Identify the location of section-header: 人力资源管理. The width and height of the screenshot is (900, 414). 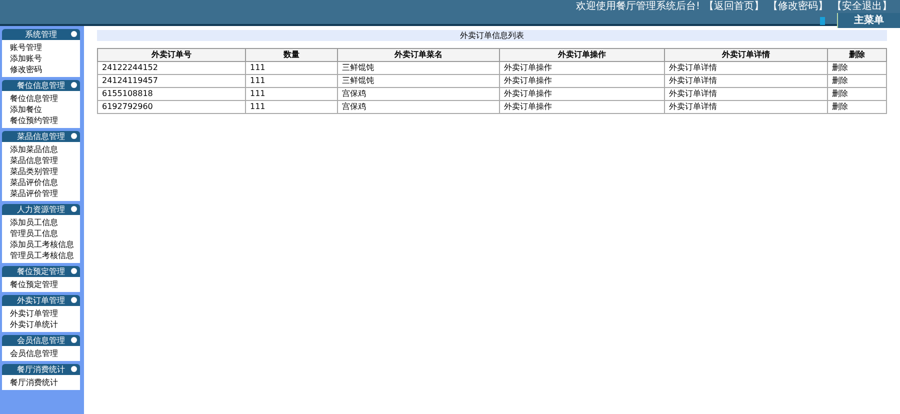
(41, 209).